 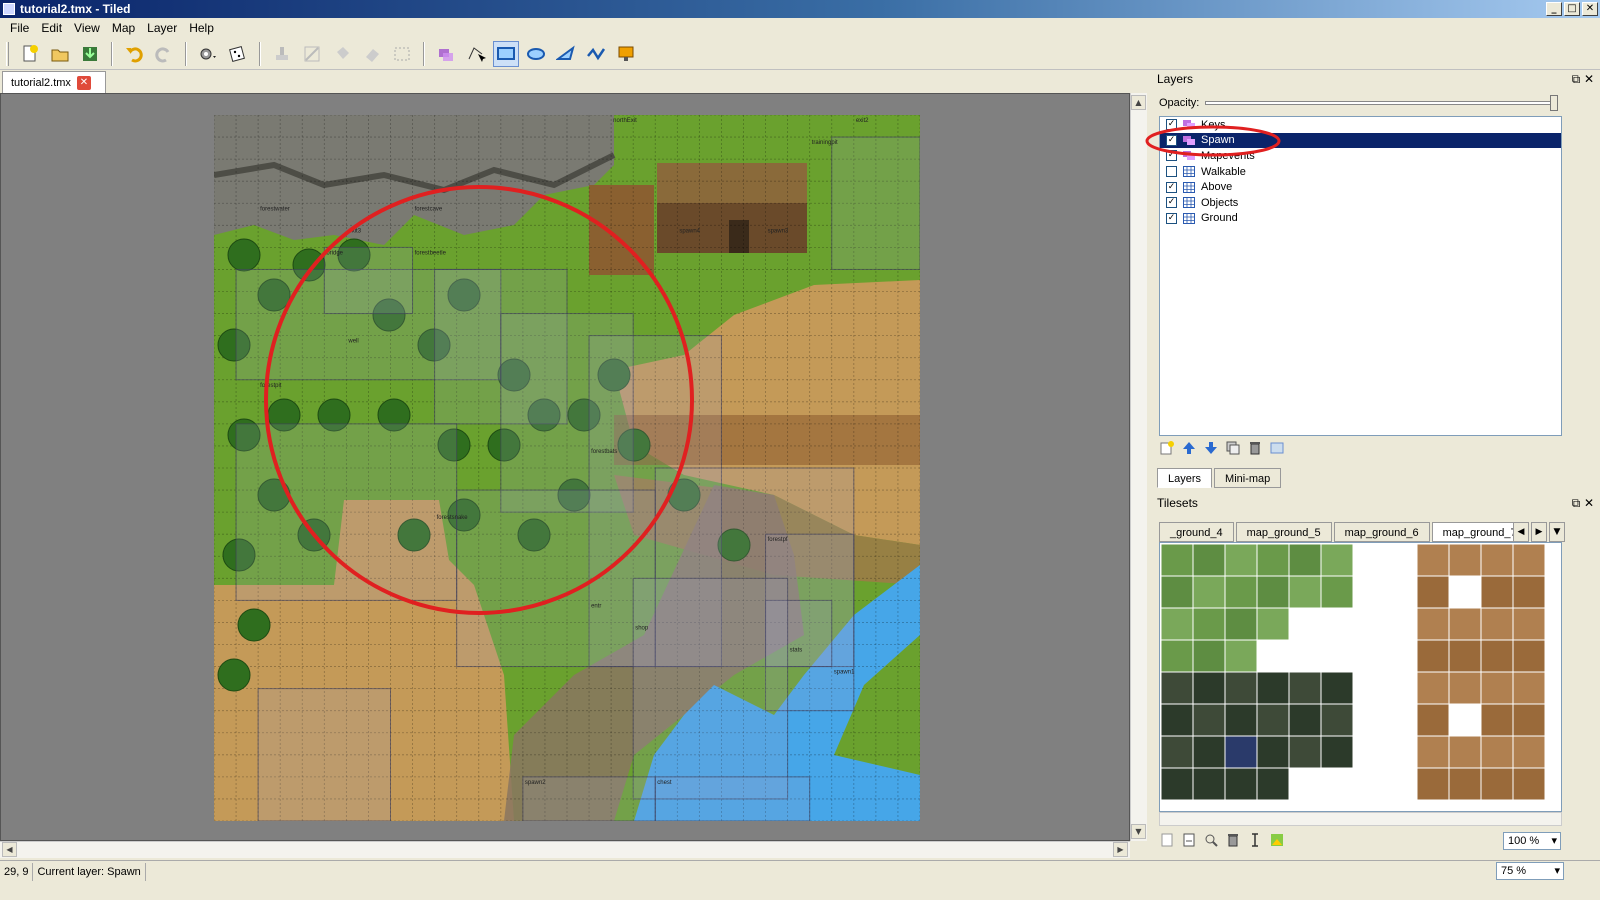 I want to click on delete-tileset-icon, so click(x=1233, y=840).